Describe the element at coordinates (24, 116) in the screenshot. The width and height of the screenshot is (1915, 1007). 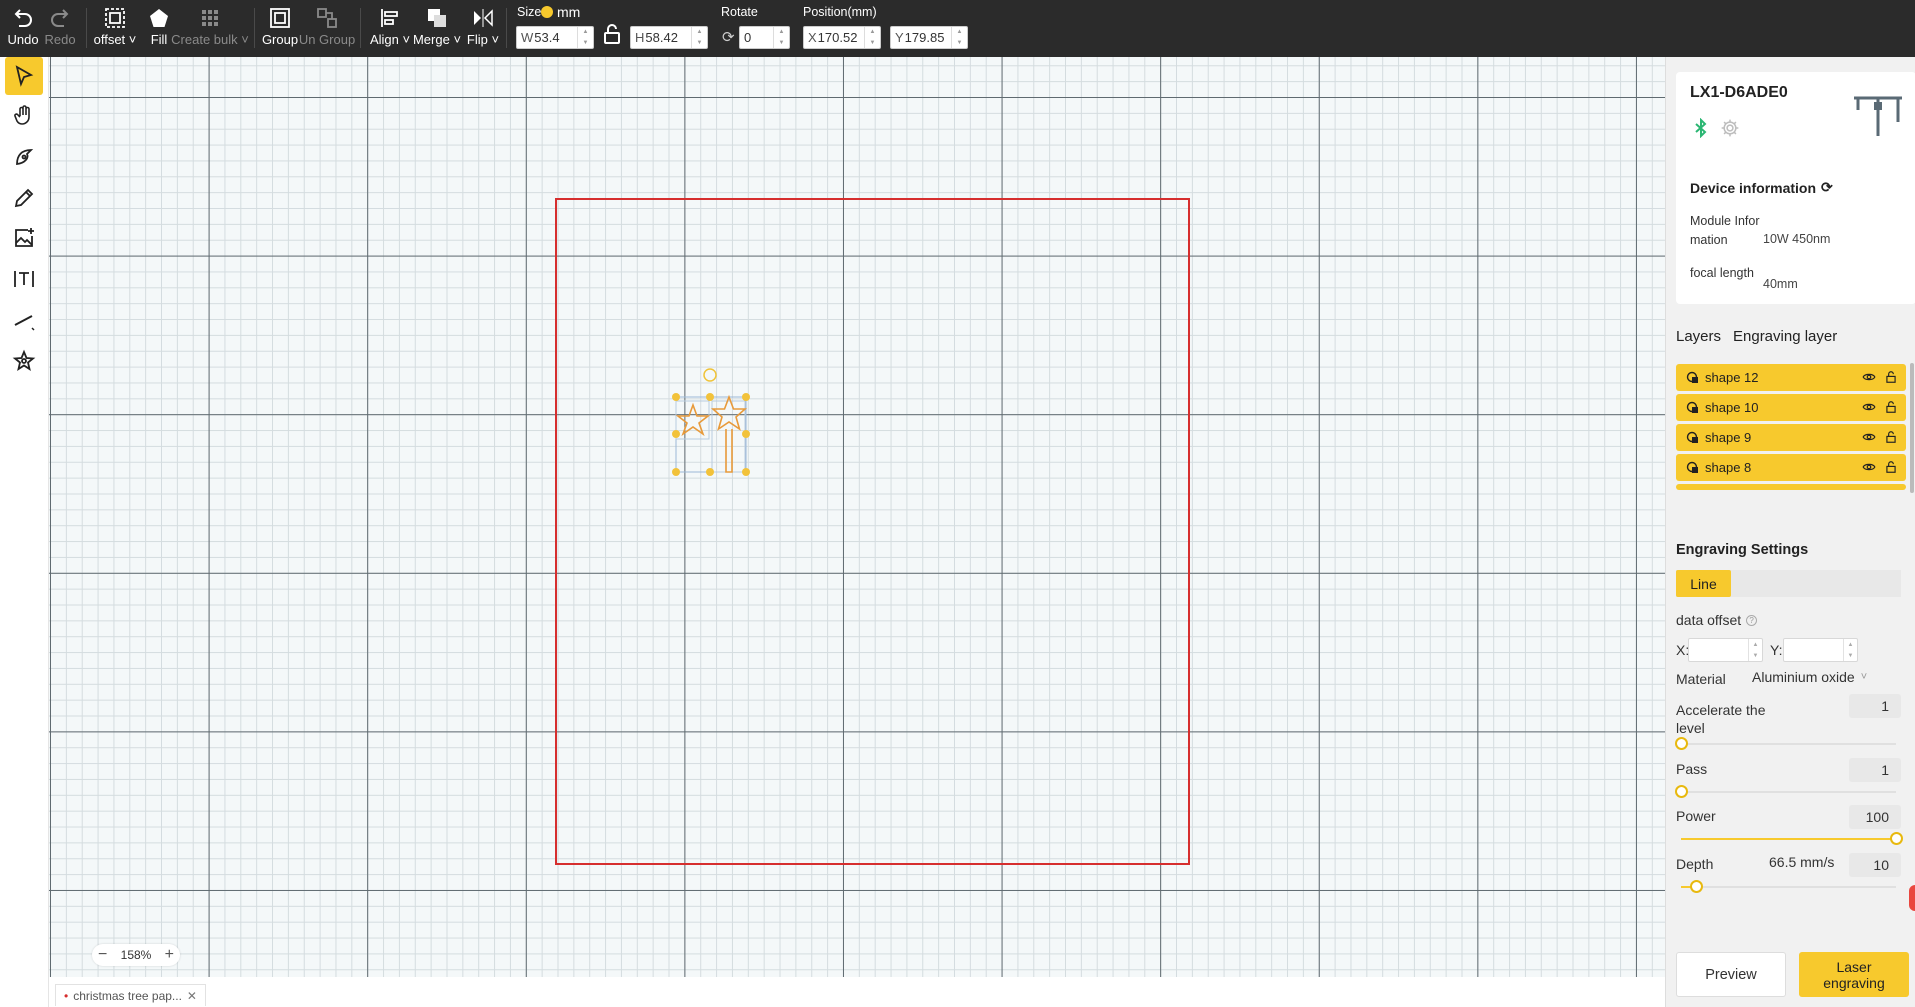
I see `hand-tool` at that location.